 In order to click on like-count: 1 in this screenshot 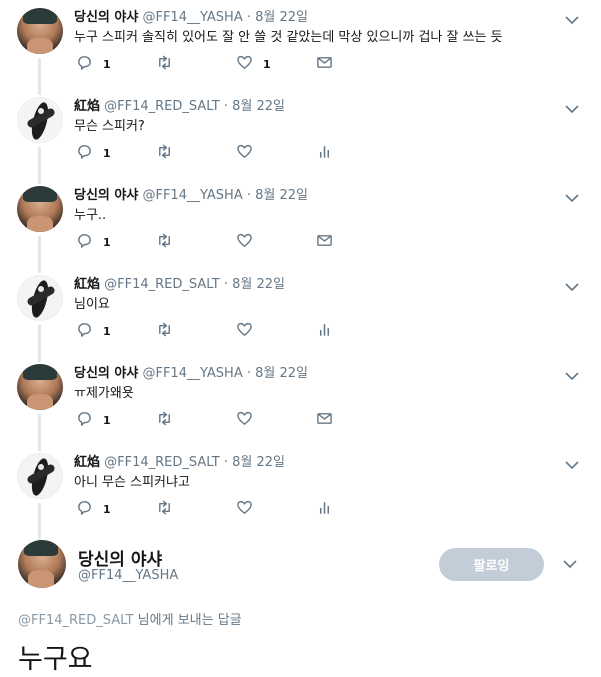, I will do `click(267, 64)`.